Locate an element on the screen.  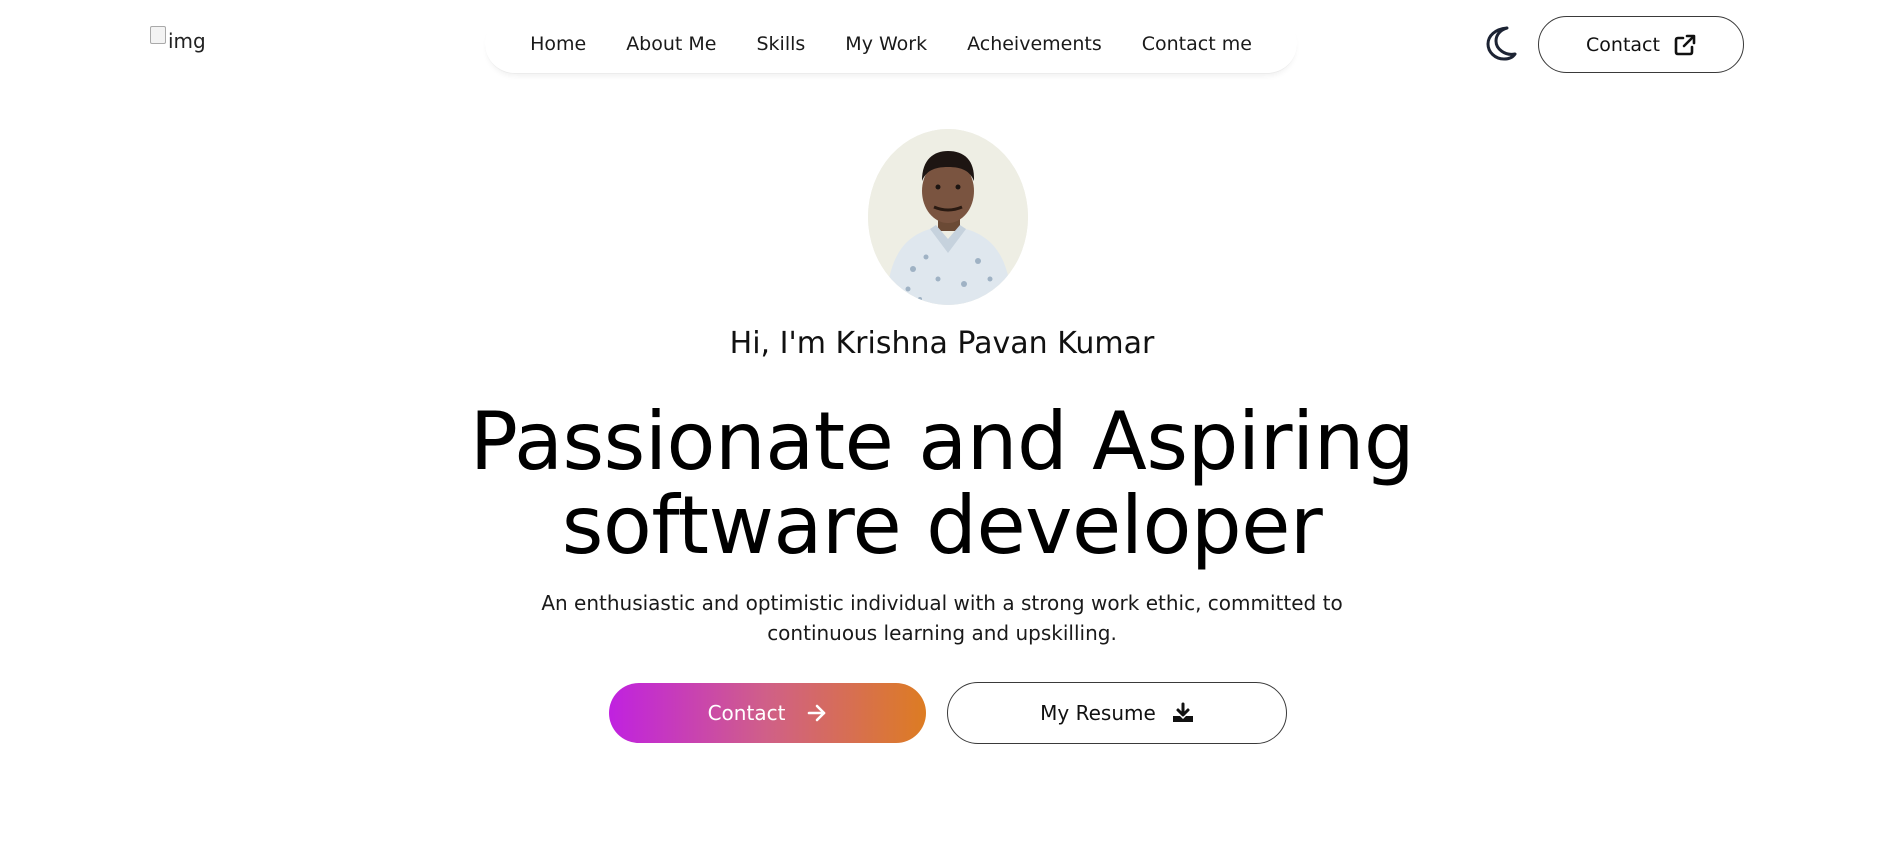
header-contact-button: Contact is located at coordinates (1641, 44).